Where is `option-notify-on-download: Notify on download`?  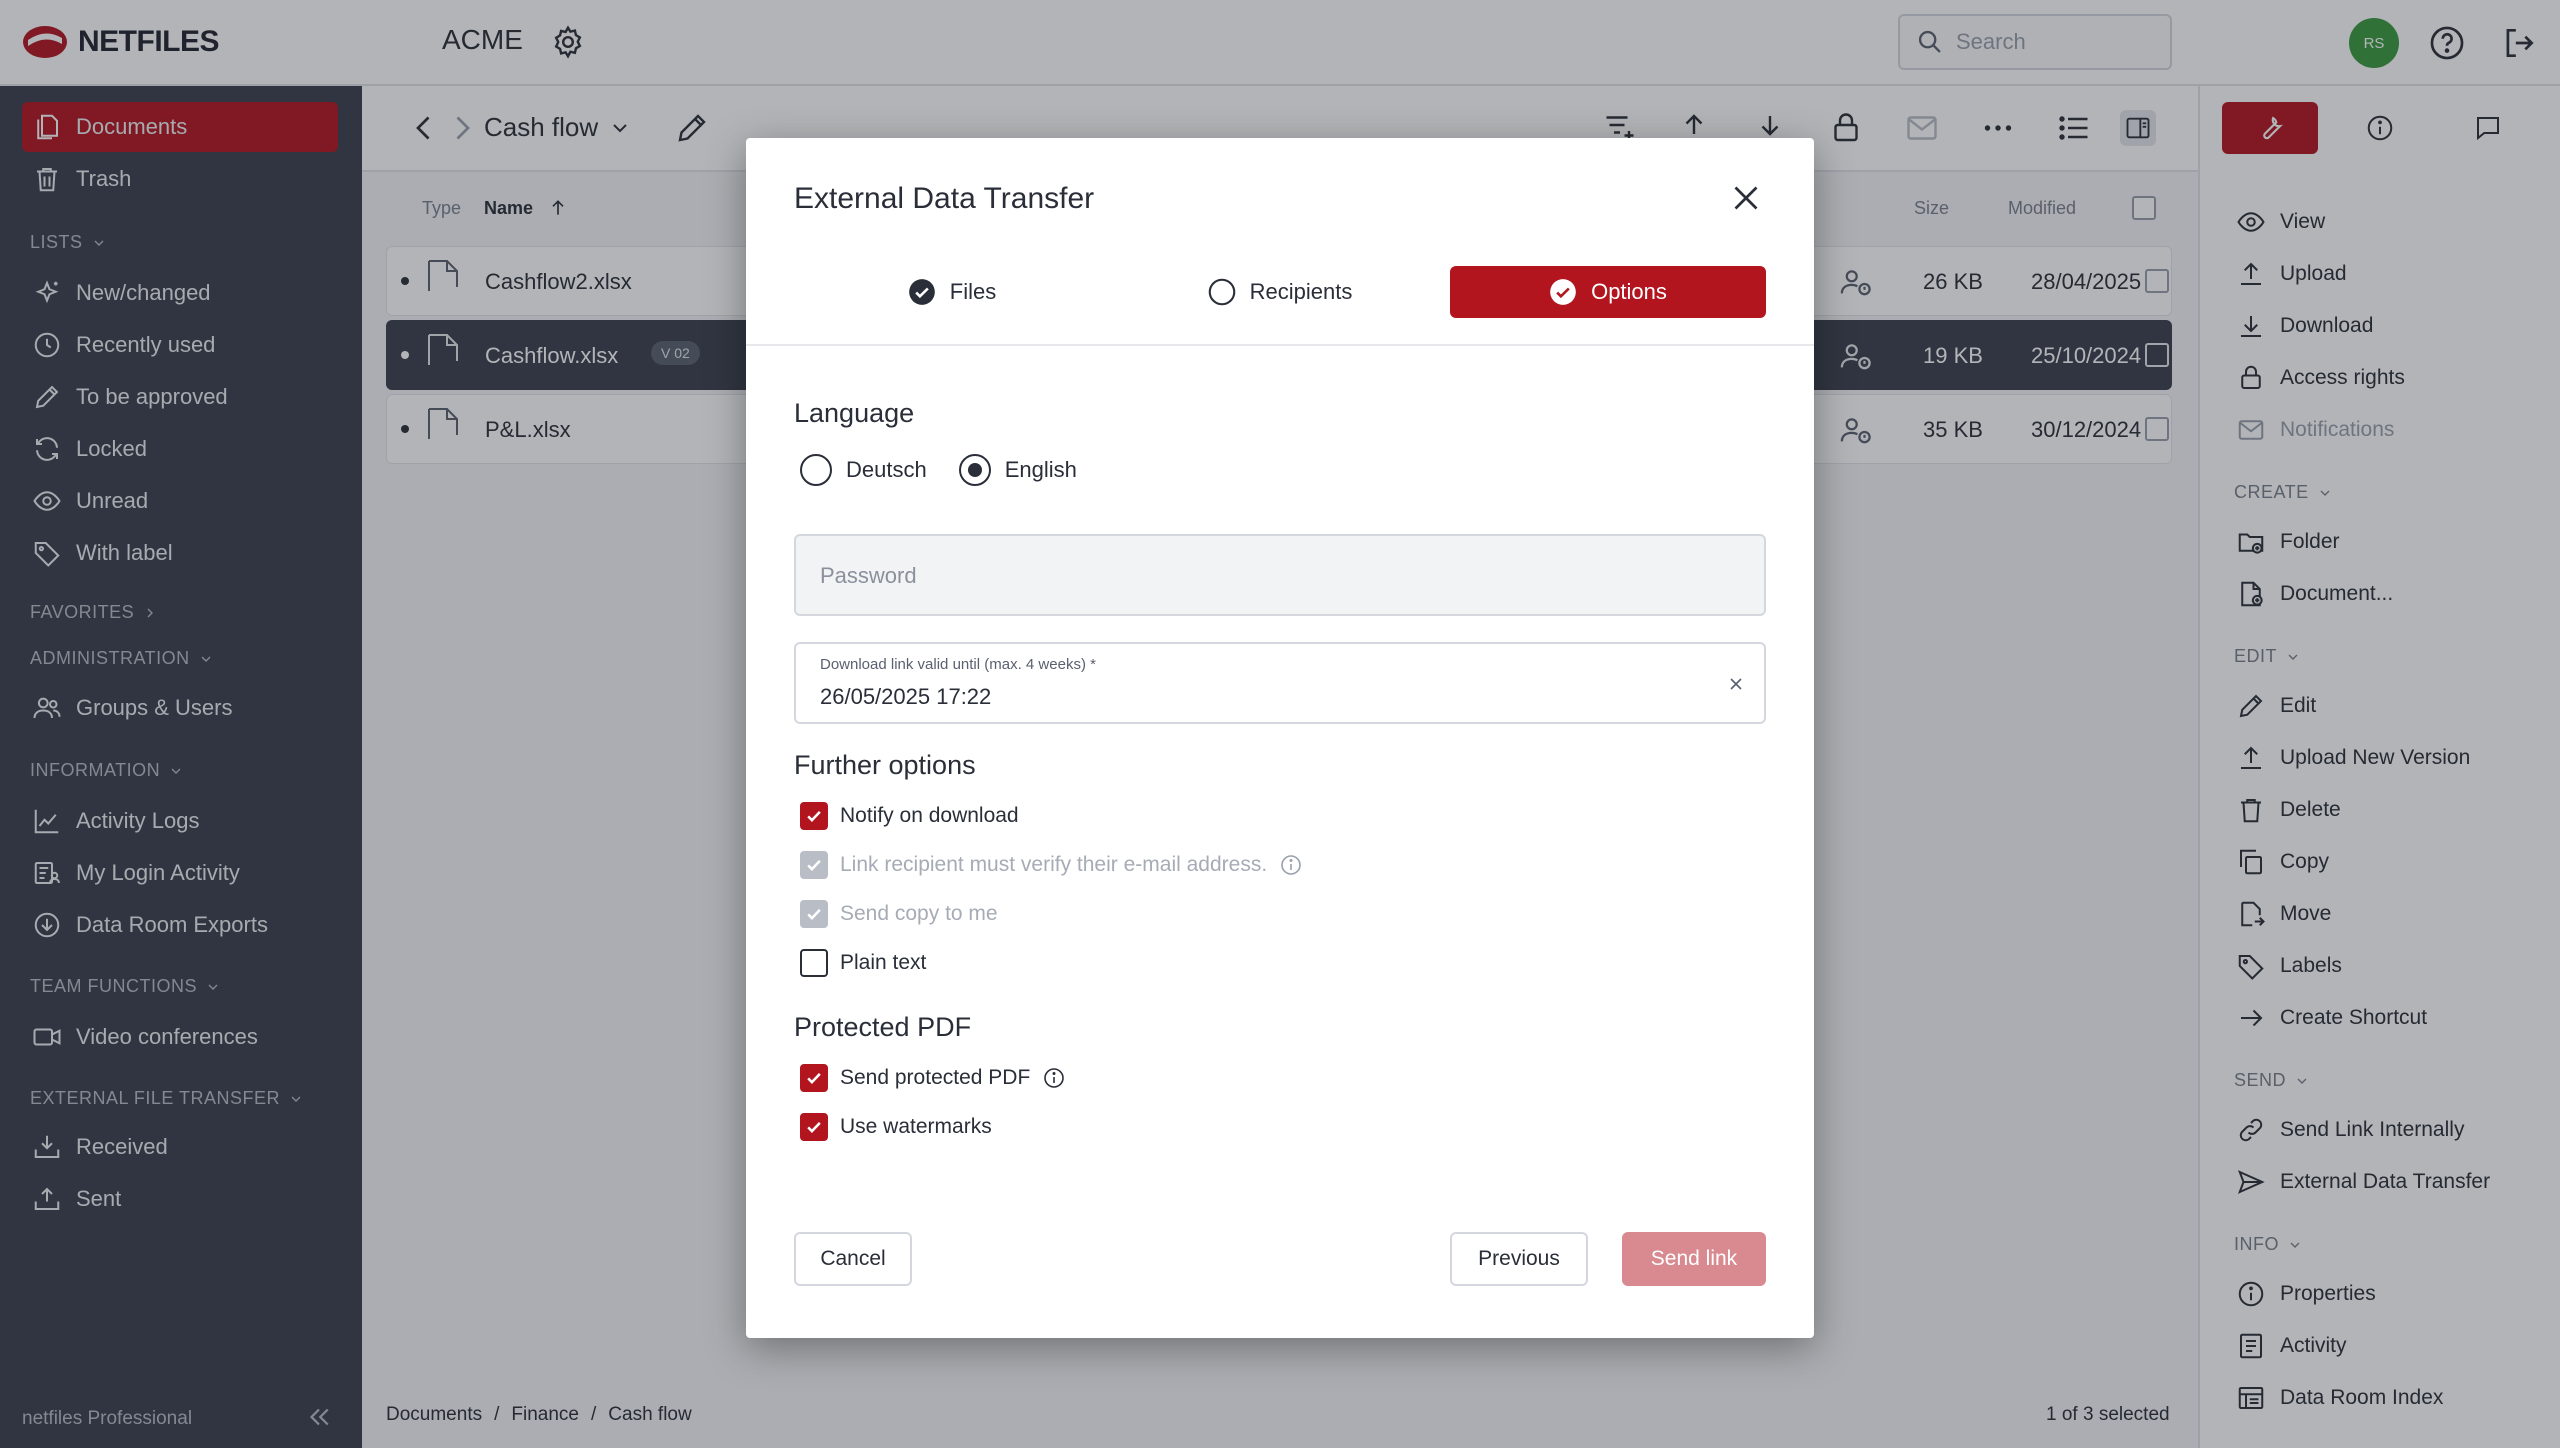 option-notify-on-download: Notify on download is located at coordinates (909, 816).